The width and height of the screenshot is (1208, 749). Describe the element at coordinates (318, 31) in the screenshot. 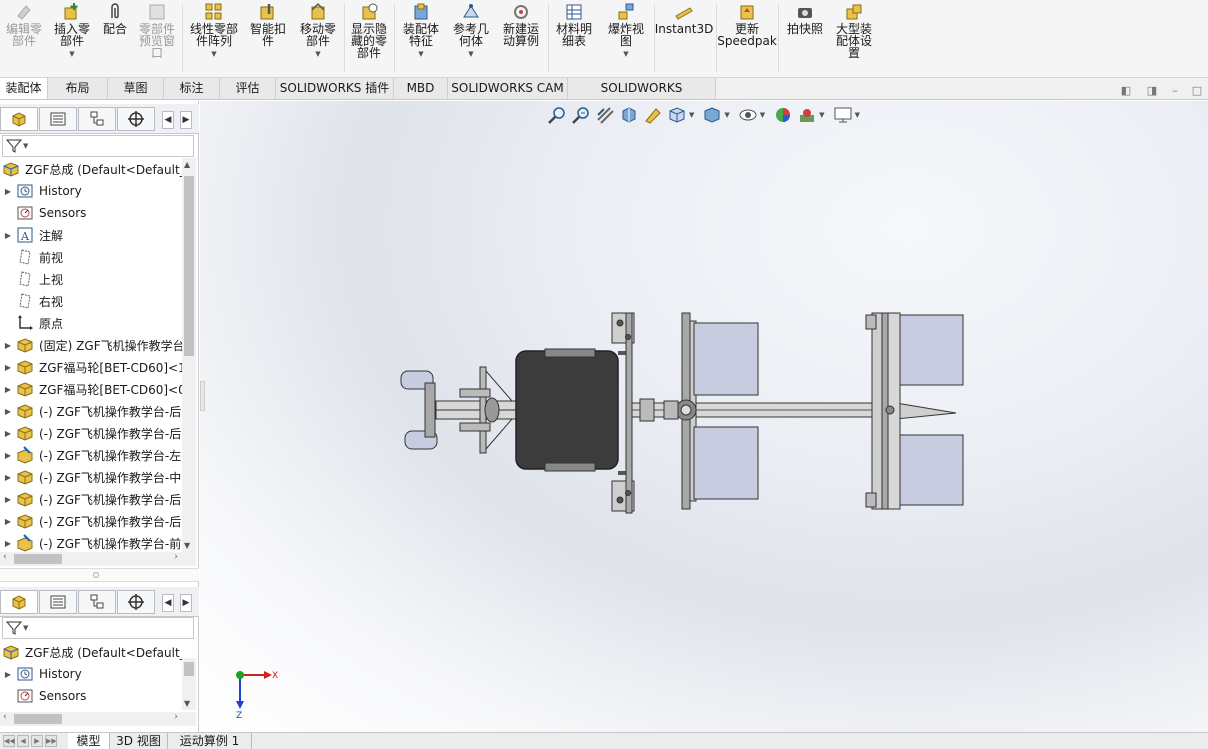

I see `move-component-button: 移动零 部件 ▼` at that location.